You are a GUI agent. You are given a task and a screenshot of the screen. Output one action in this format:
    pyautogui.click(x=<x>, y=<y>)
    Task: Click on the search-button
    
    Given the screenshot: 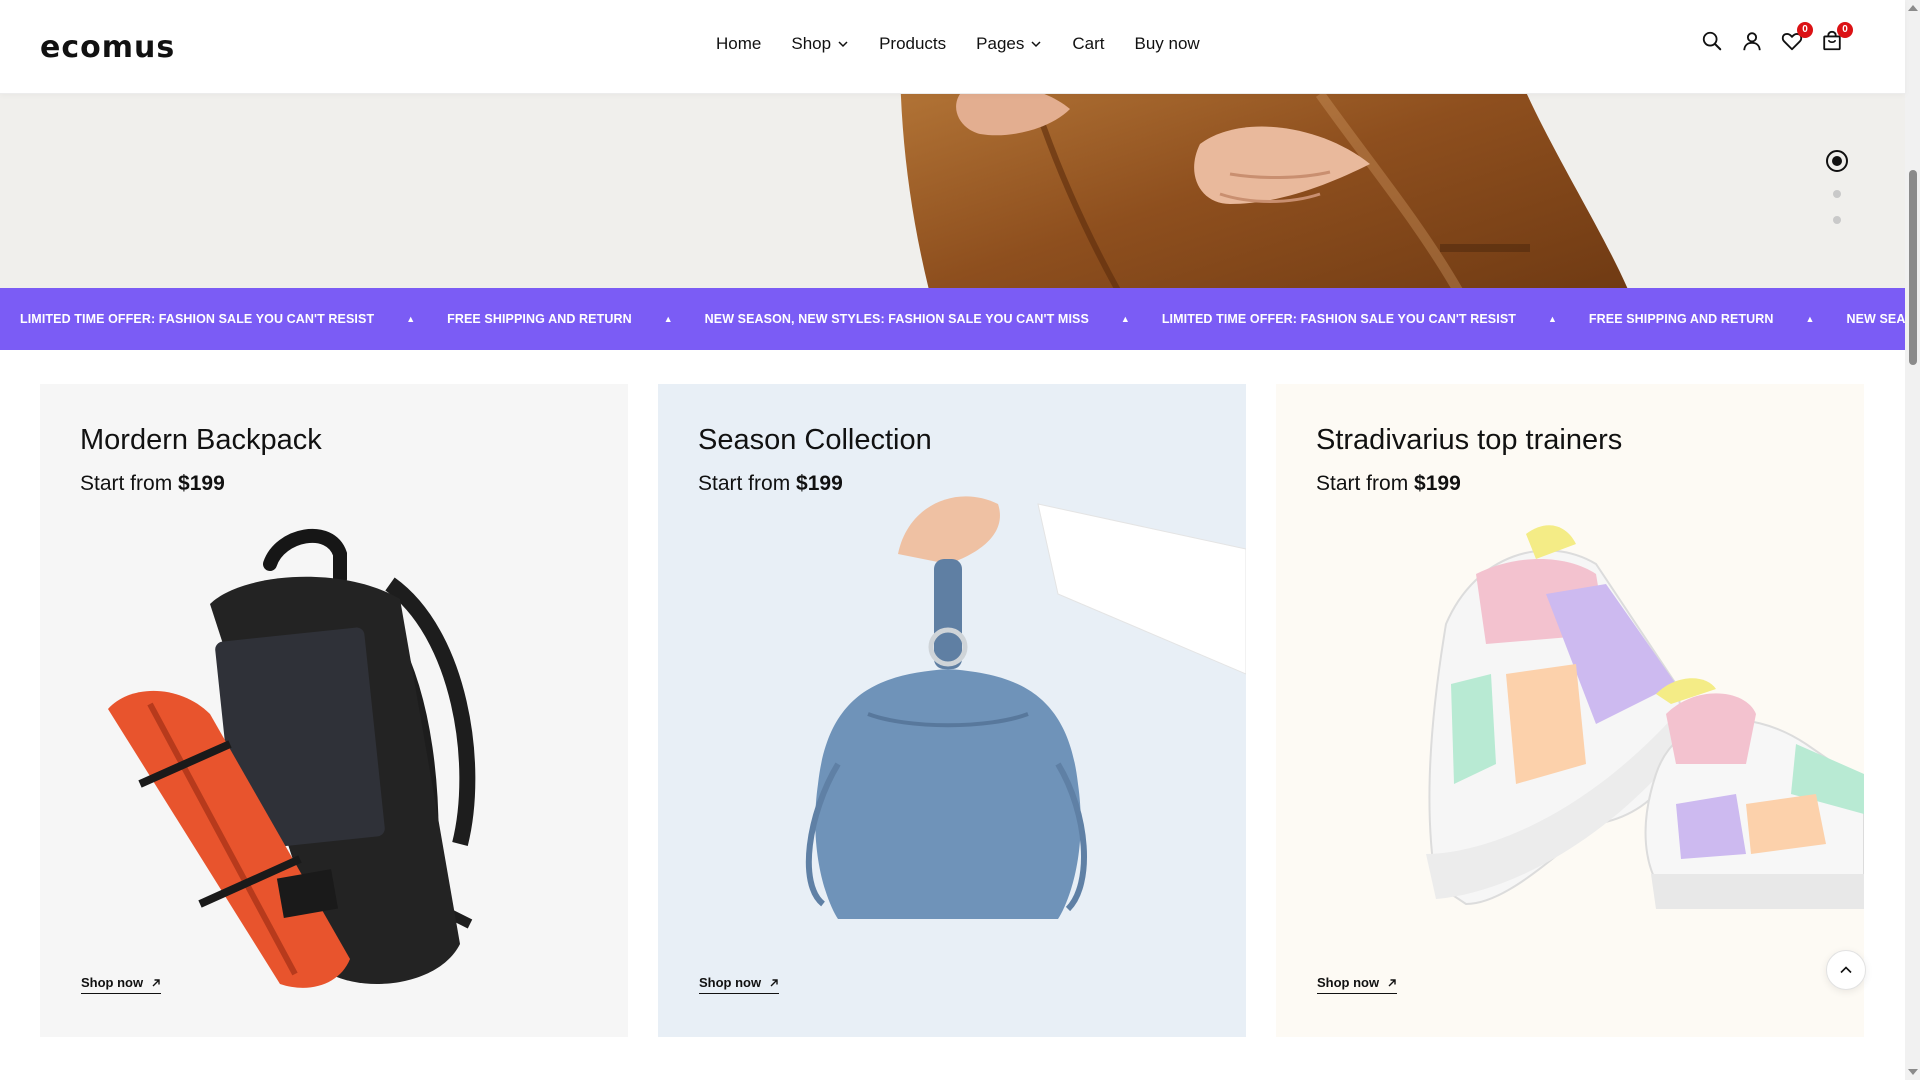 What is the action you would take?
    pyautogui.click(x=1712, y=41)
    